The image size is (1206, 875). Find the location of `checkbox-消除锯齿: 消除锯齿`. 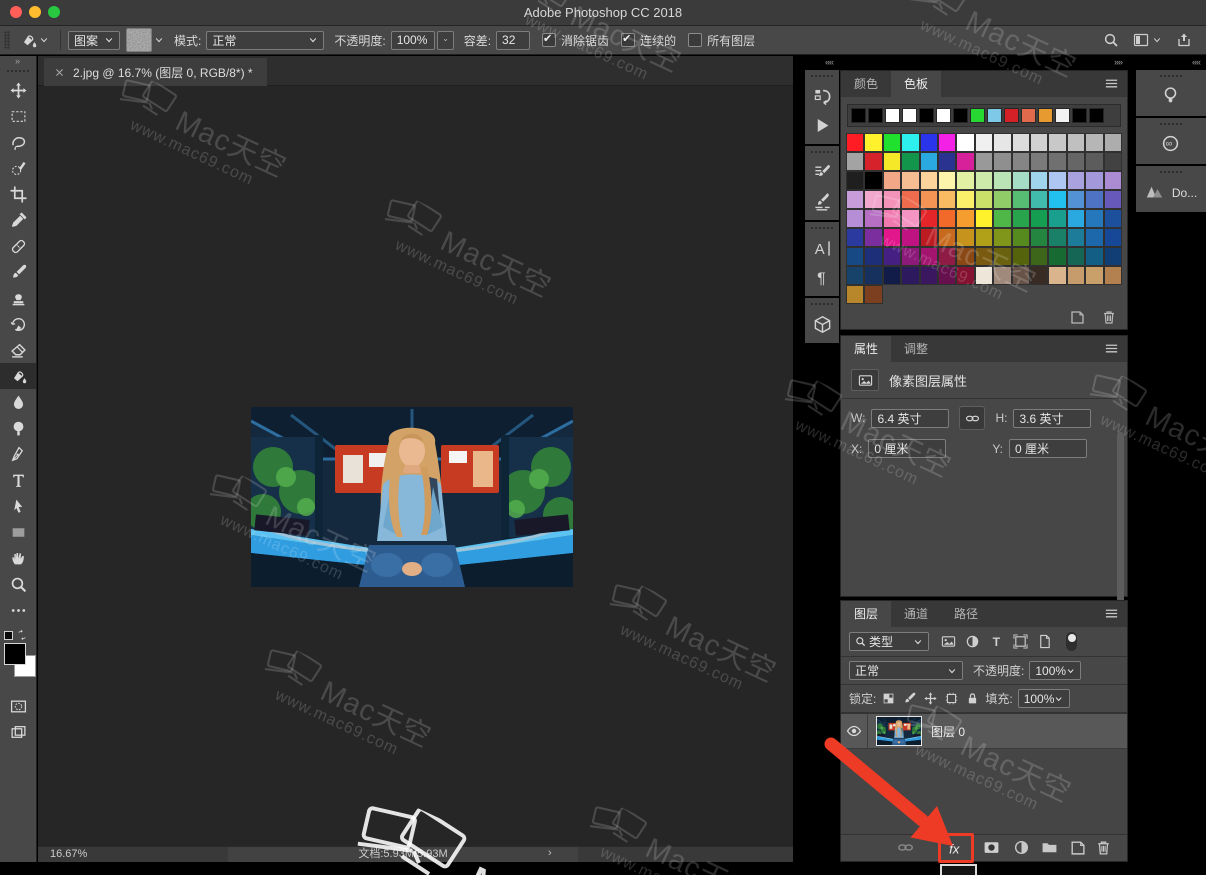

checkbox-消除锯齿: 消除锯齿 is located at coordinates (575, 40).